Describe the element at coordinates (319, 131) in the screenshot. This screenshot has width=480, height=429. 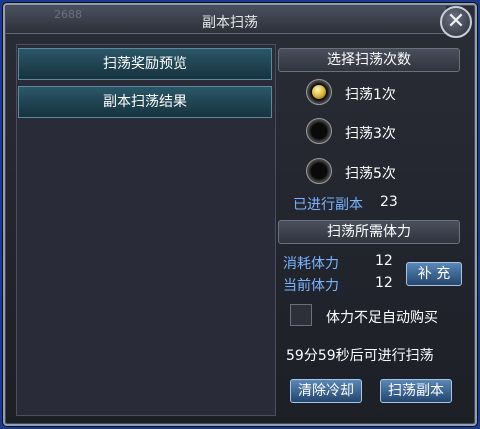
I see `sweep-3-radio` at that location.